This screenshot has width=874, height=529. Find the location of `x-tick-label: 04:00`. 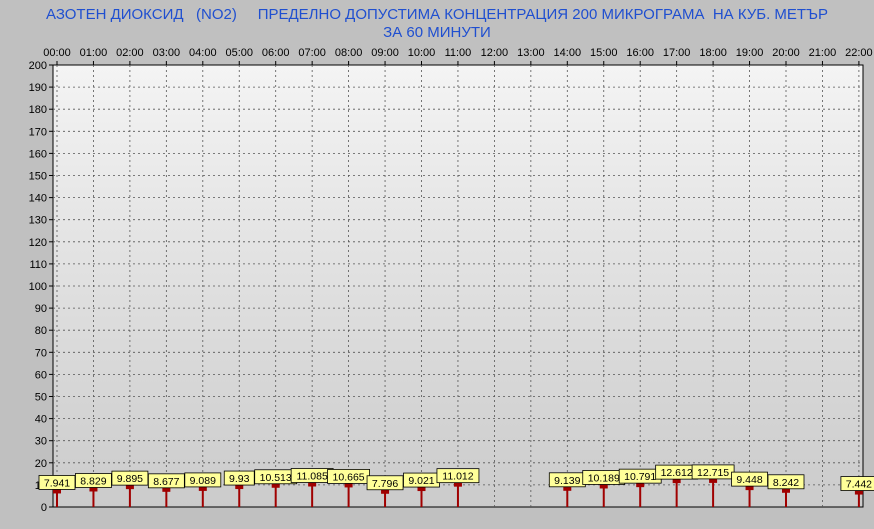

x-tick-label: 04:00 is located at coordinates (203, 53).